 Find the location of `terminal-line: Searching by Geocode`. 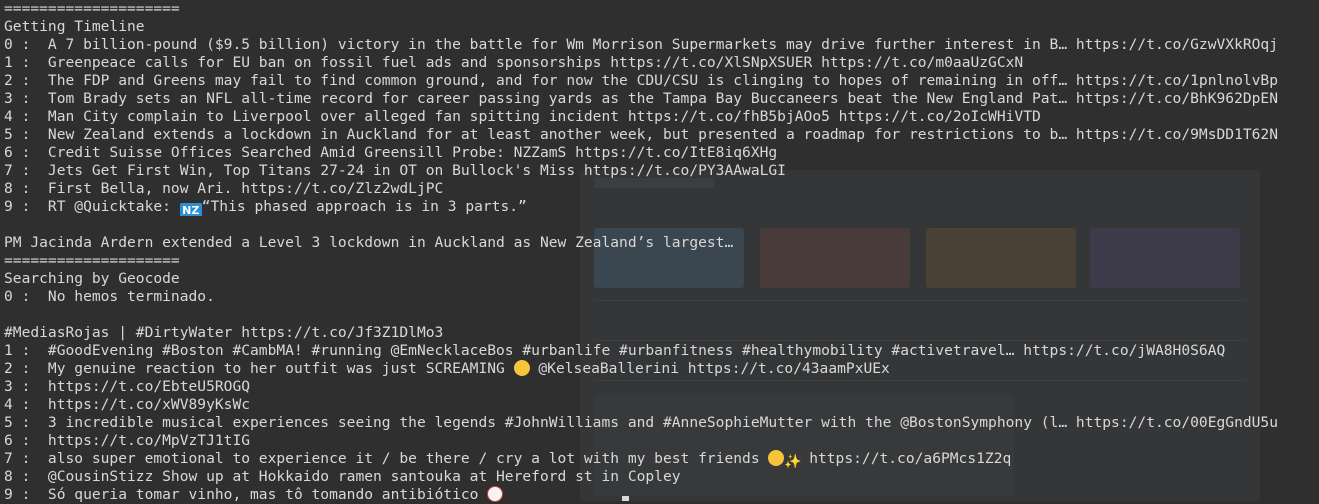

terminal-line: Searching by Geocode is located at coordinates (661, 279).